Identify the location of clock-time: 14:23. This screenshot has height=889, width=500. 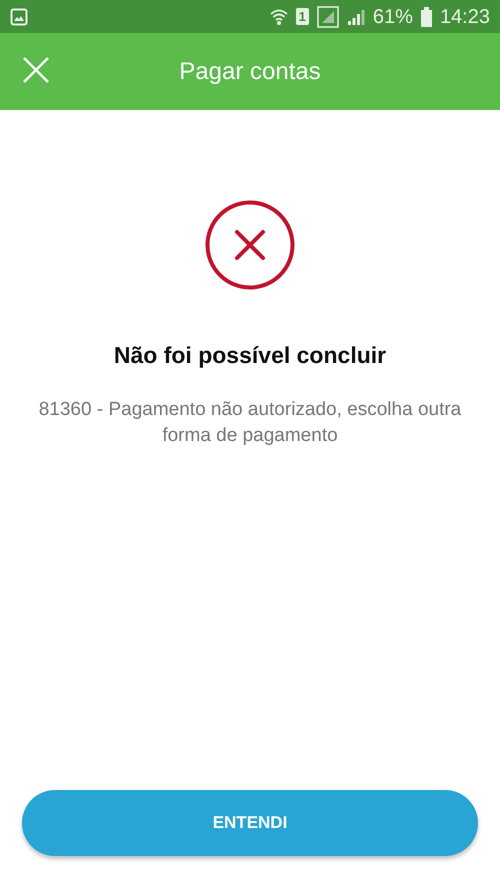
(465, 17).